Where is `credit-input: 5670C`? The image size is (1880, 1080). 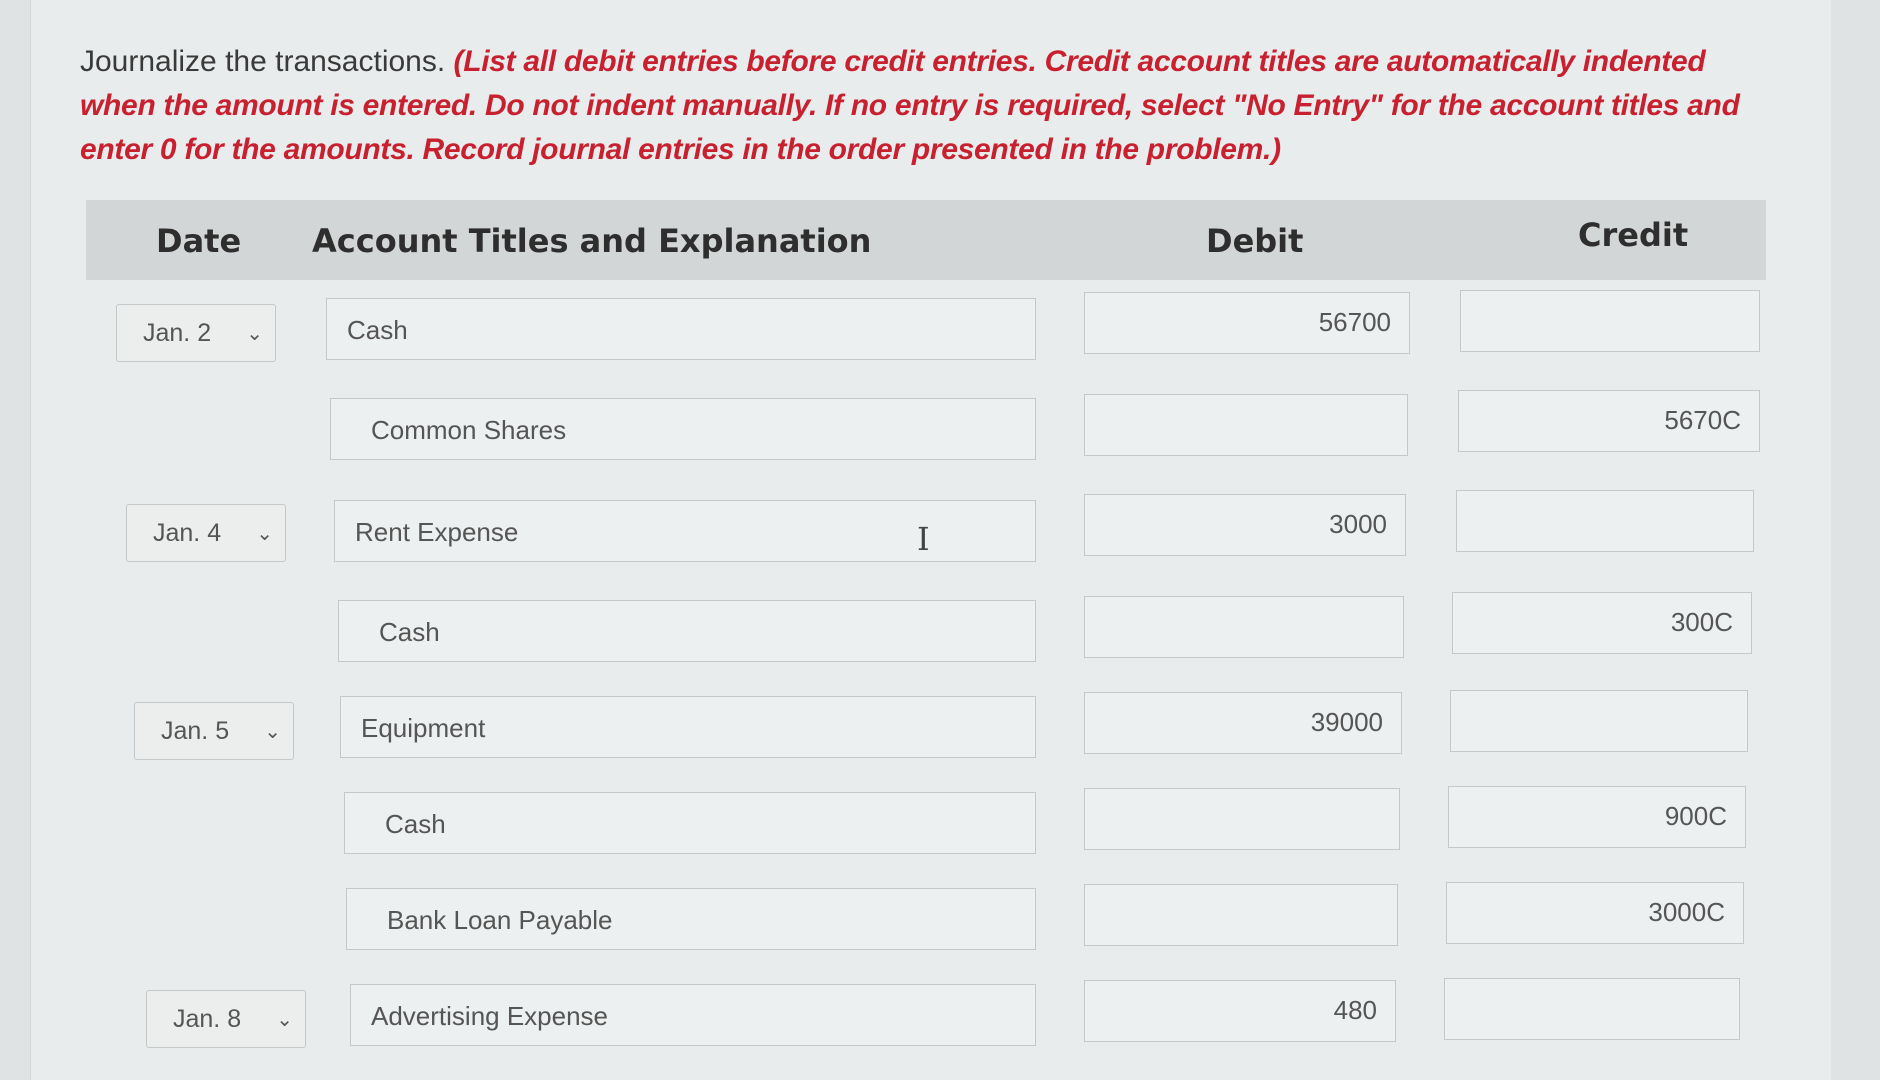
credit-input: 5670C is located at coordinates (1609, 421).